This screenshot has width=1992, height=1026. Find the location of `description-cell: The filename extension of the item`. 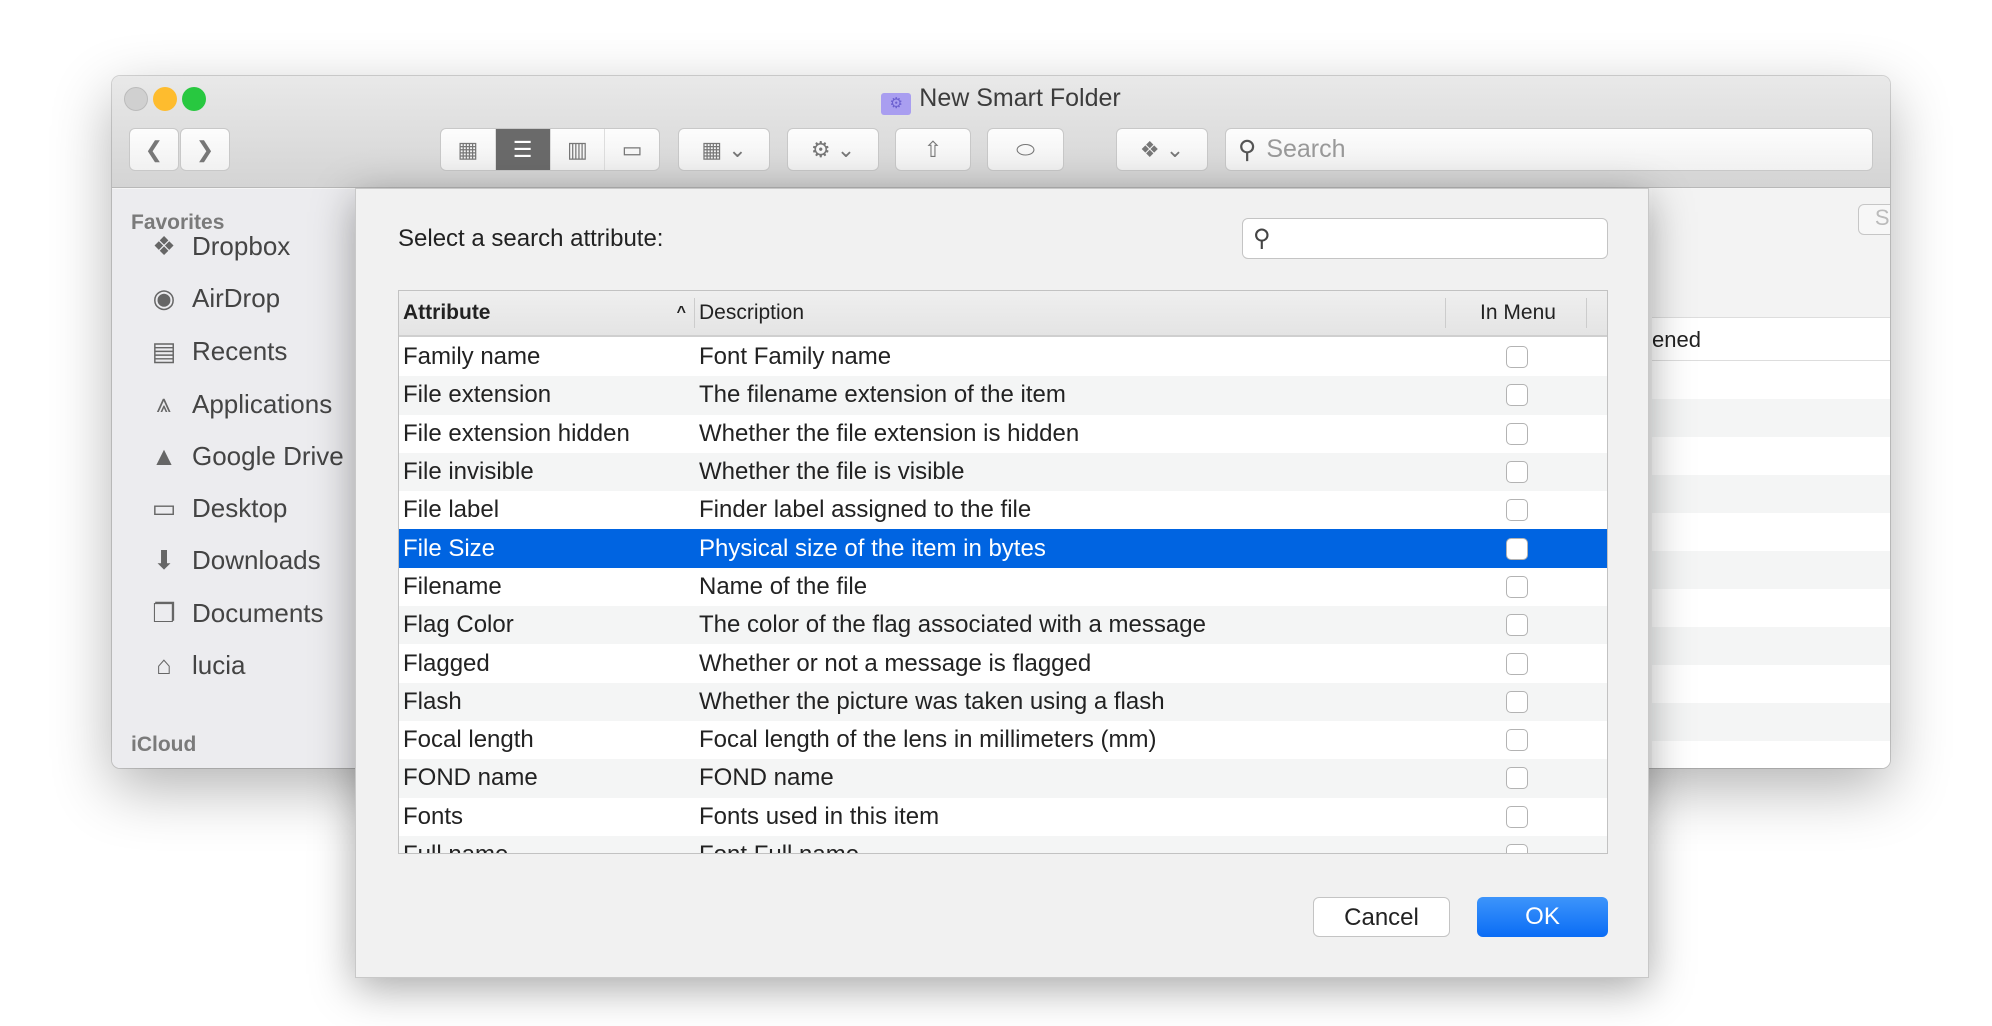

description-cell: The filename extension of the item is located at coordinates (882, 395).